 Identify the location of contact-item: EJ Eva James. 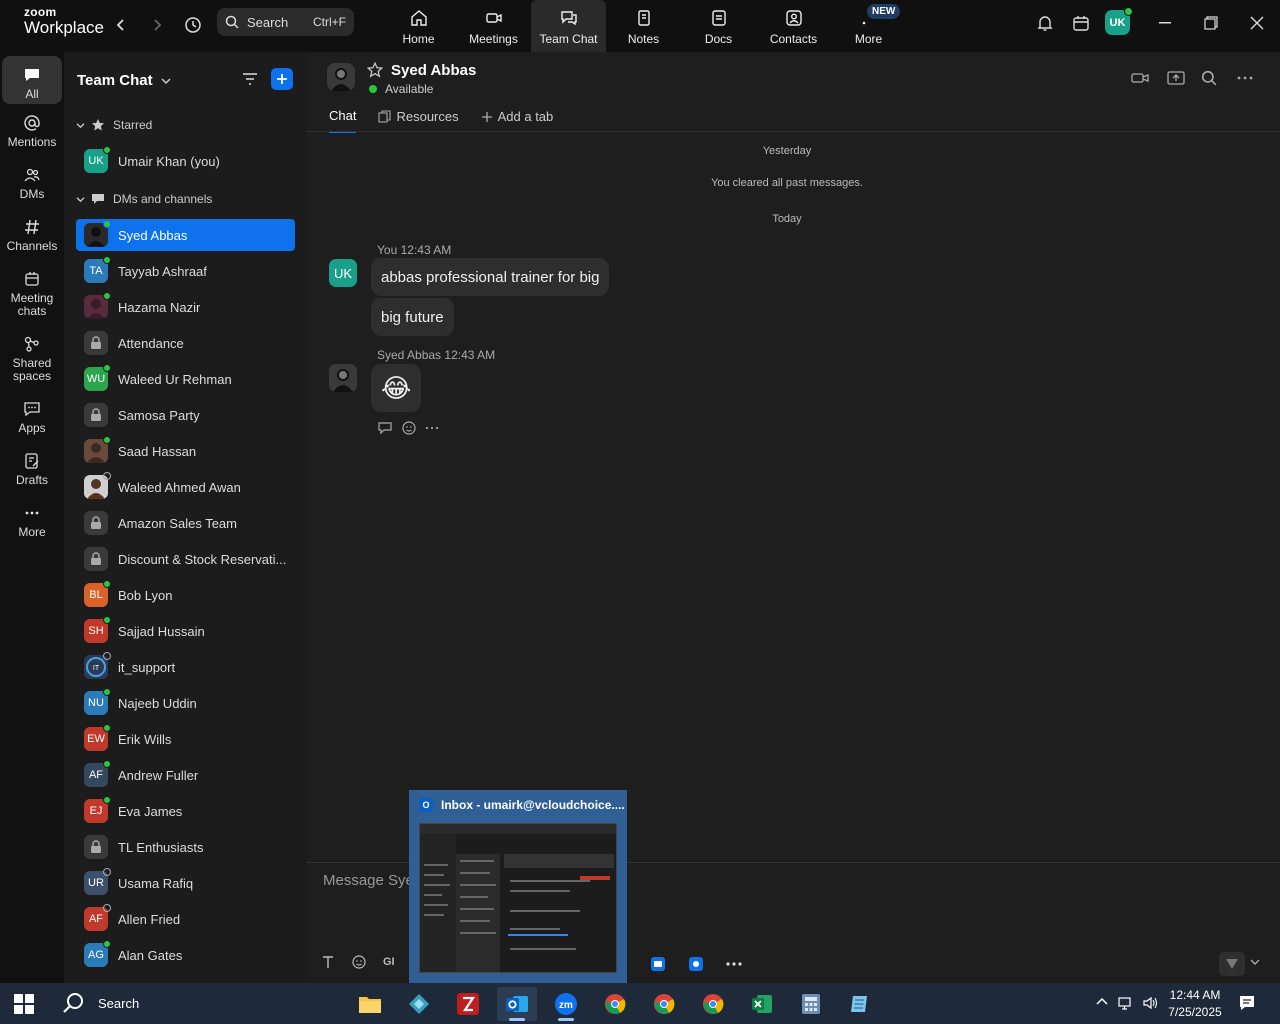
(185, 811).